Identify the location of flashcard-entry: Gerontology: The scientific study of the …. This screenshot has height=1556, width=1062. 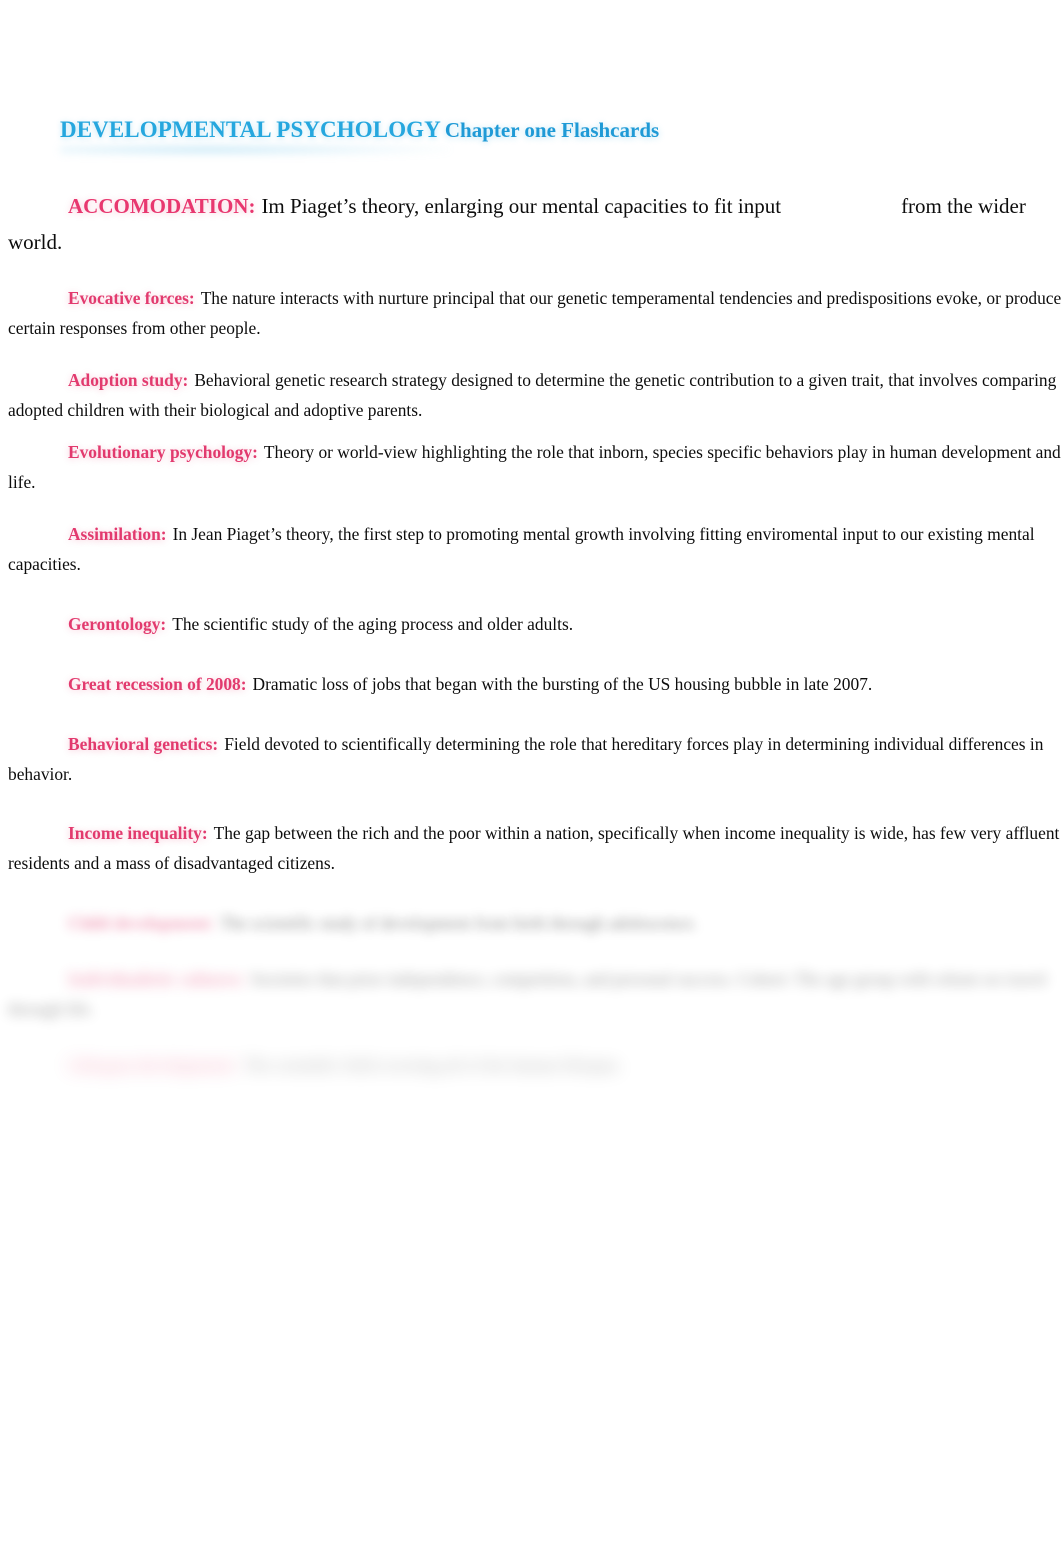
(531, 625).